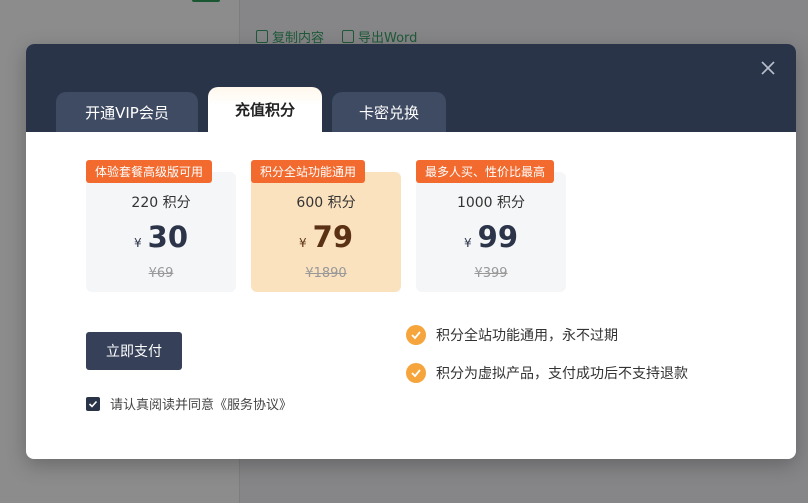 The width and height of the screenshot is (808, 503). I want to click on tab-label: 开通VIP会员, so click(127, 112).